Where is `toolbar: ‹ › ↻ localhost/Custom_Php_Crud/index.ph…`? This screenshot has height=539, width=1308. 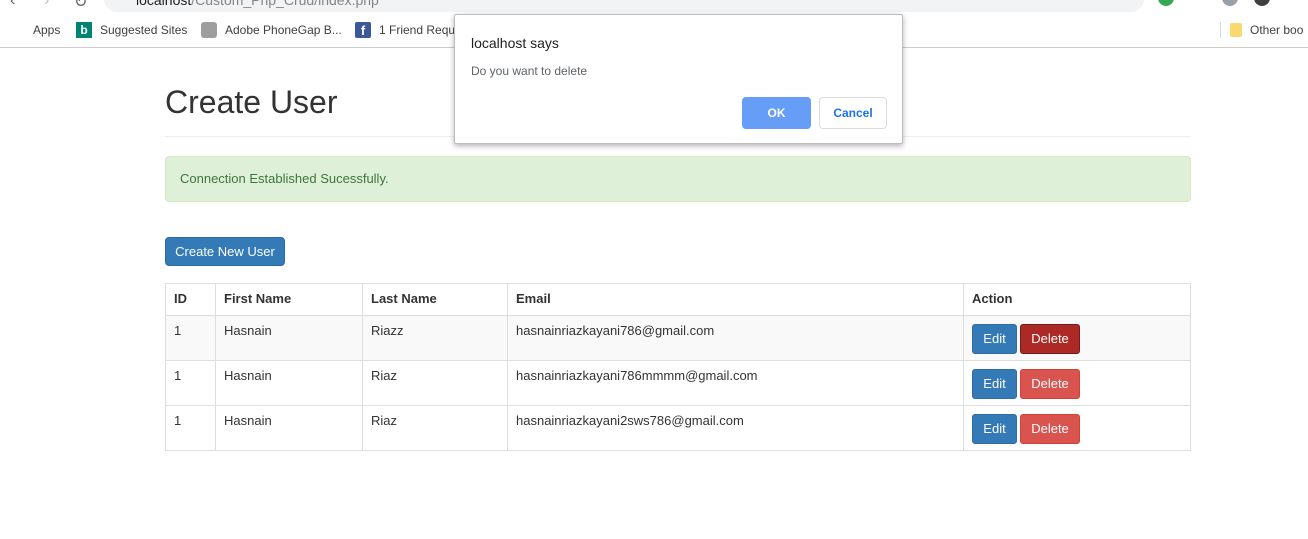
toolbar: ‹ › ↻ localhost/Custom_Php_Crud/index.ph… is located at coordinates (654, 6).